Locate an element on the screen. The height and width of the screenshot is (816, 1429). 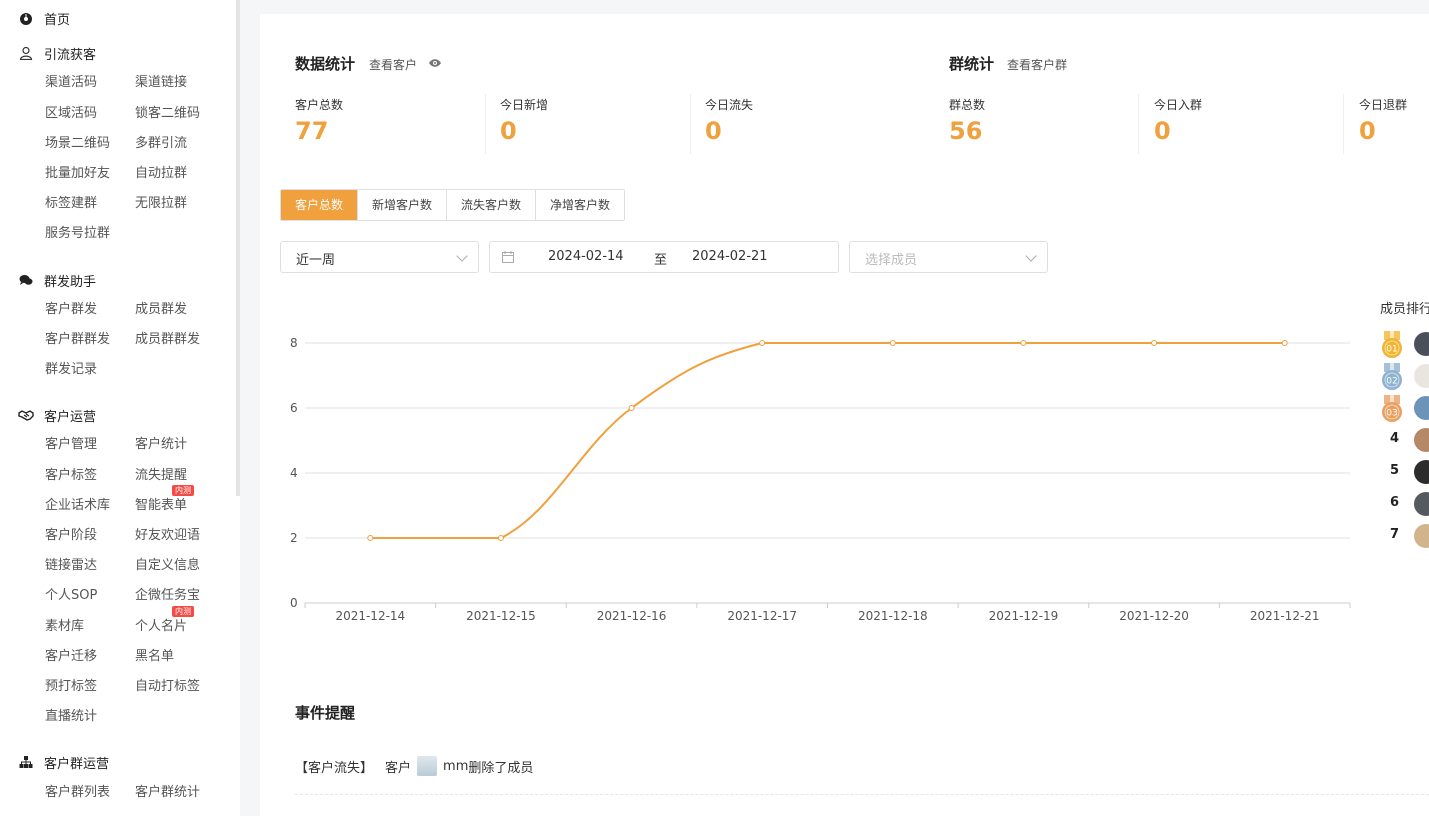
sidebar-item: 素材库 is located at coordinates (64, 627).